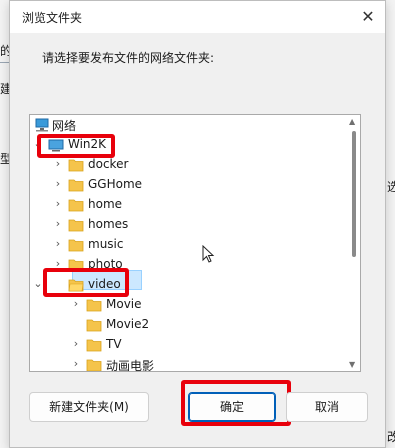 This screenshot has height=448, width=395. I want to click on tree-item-win2k: ⌄ Win2K, so click(195, 145).